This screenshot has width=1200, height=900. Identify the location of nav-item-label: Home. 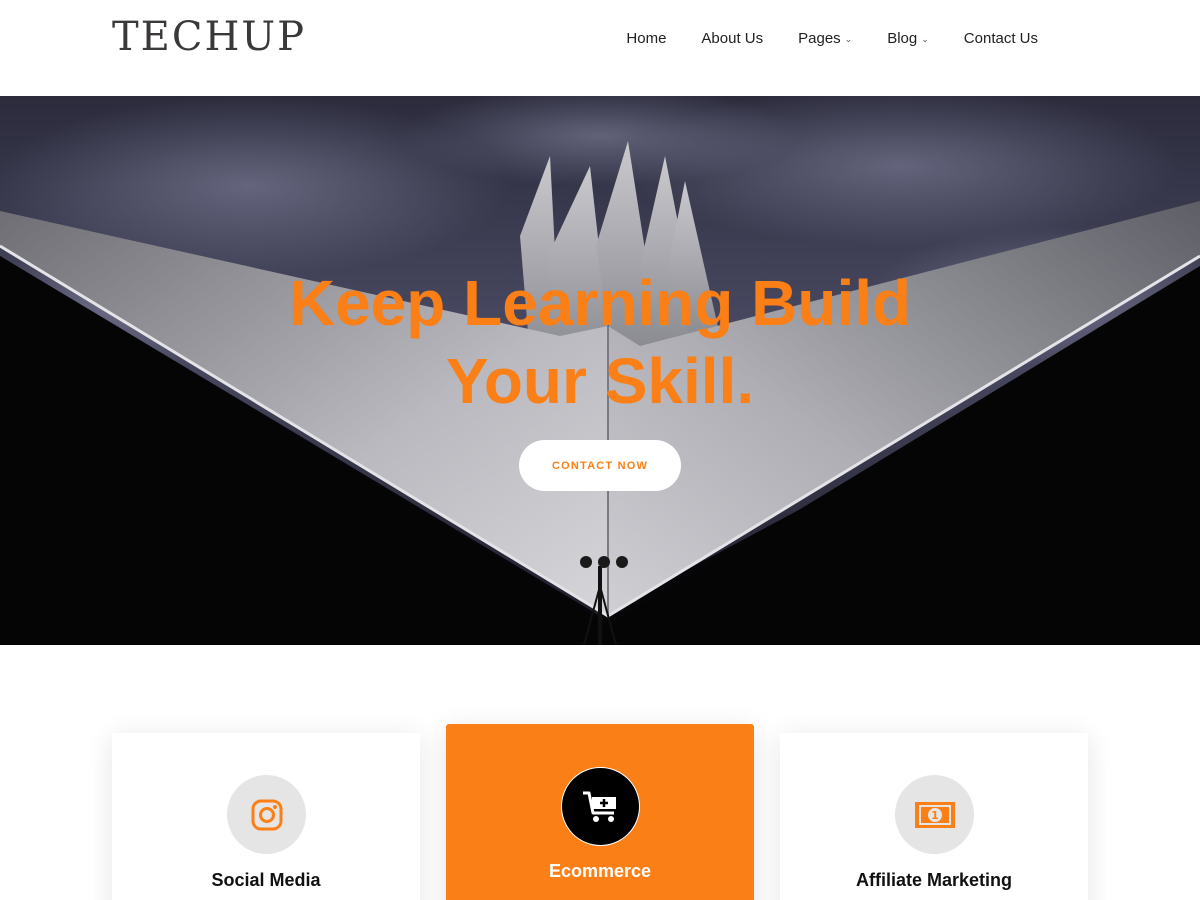
(646, 38).